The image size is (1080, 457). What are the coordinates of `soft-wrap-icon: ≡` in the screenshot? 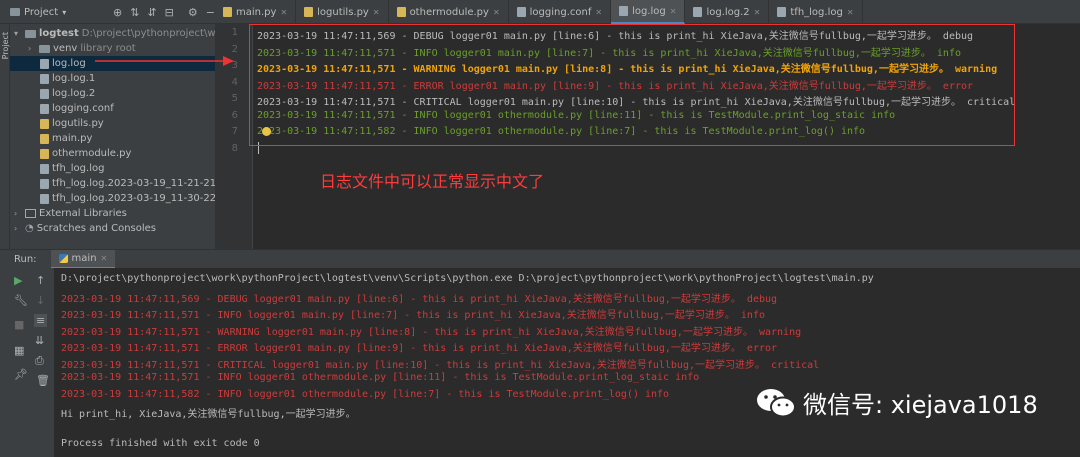 It's located at (41, 320).